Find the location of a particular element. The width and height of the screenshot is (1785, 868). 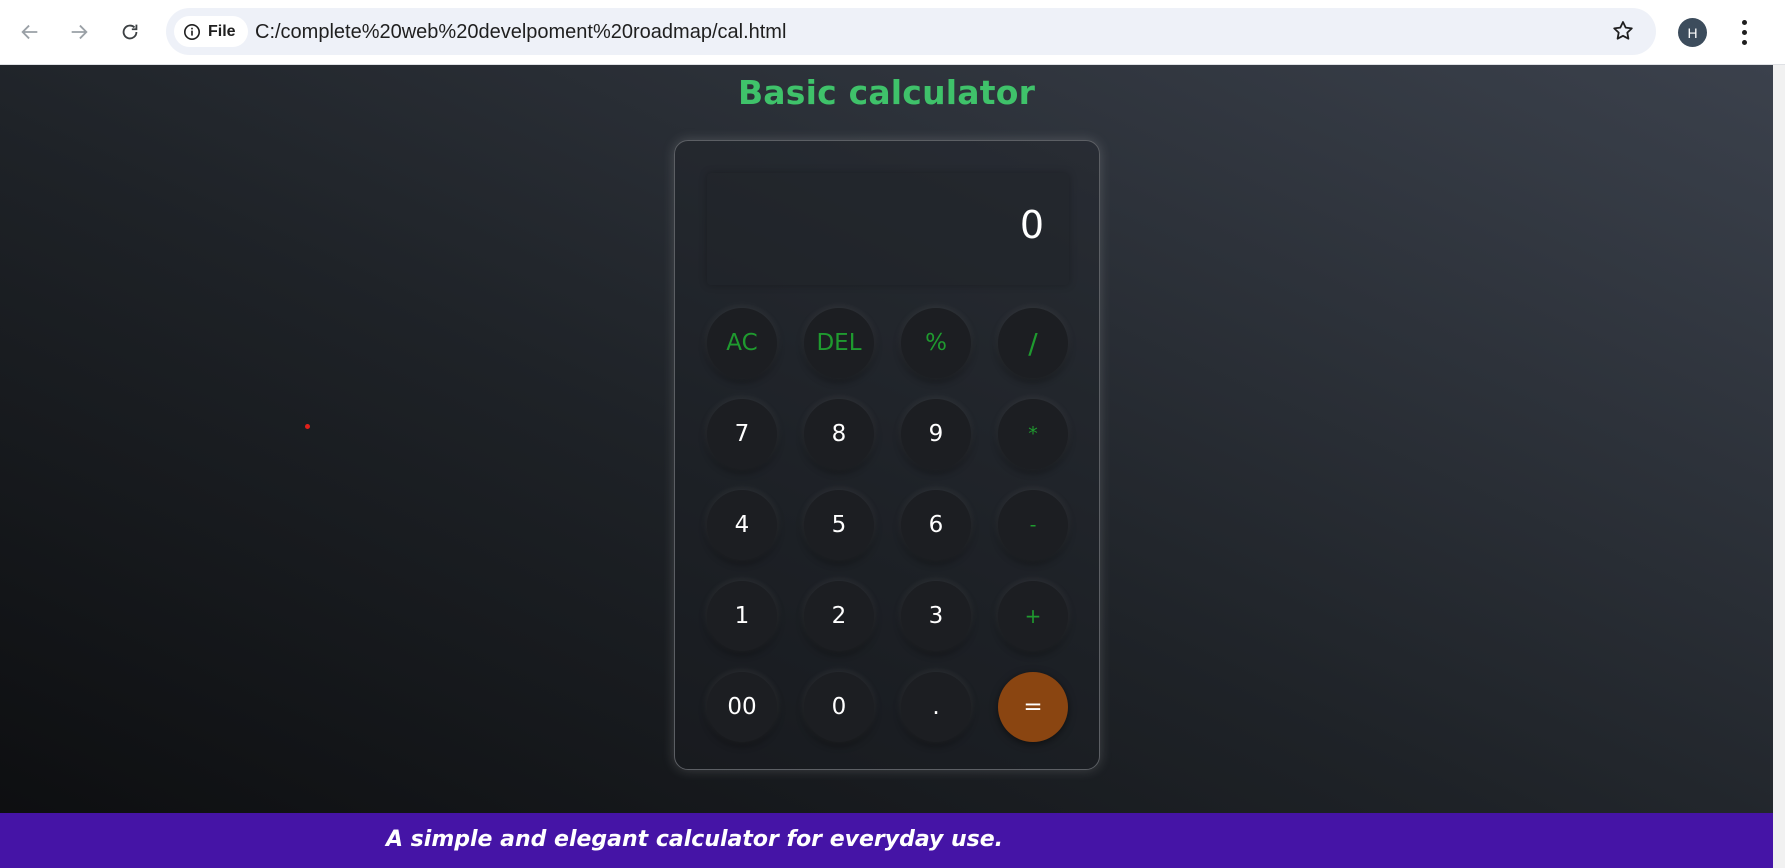

key-del: DEL is located at coordinates (839, 343).